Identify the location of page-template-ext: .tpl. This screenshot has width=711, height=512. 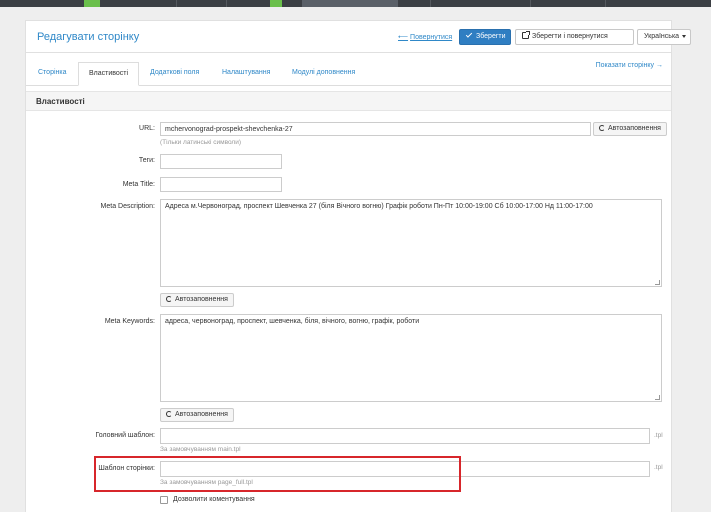
(658, 467).